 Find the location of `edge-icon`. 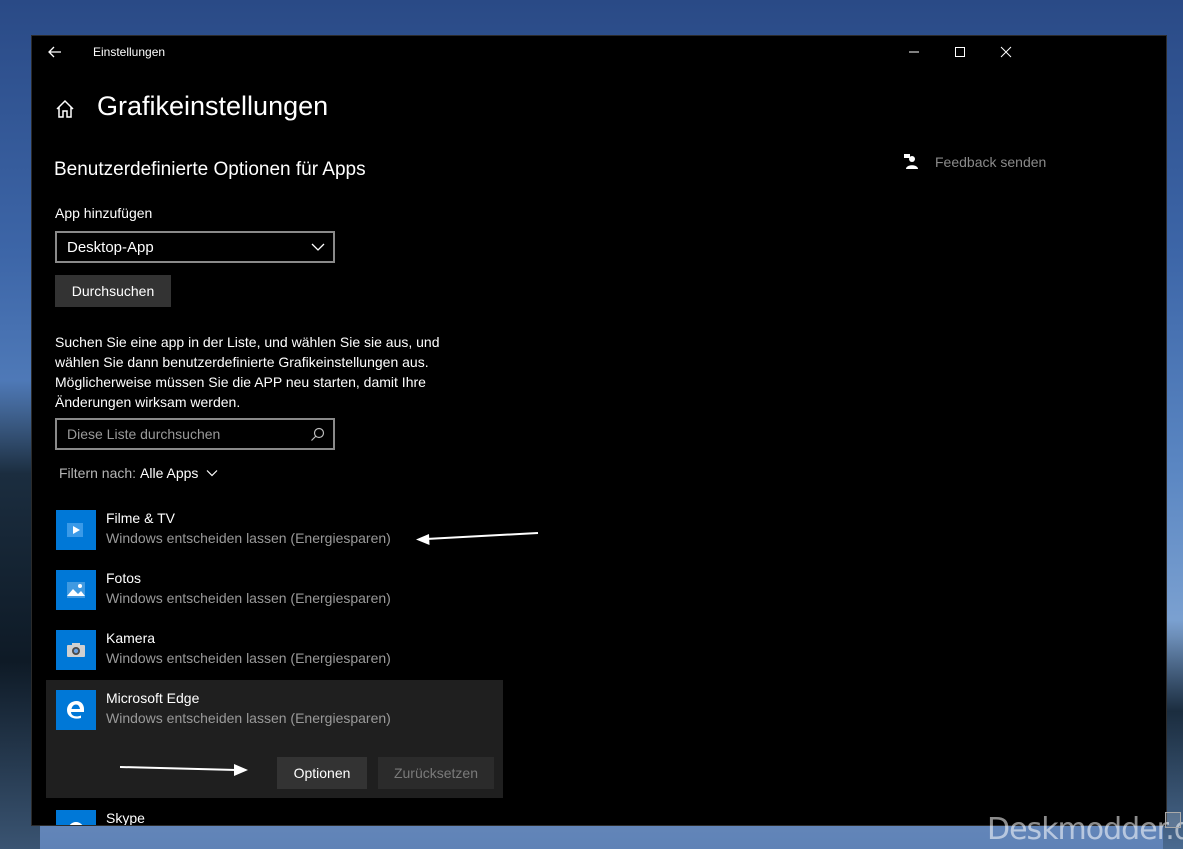

edge-icon is located at coordinates (76, 710).